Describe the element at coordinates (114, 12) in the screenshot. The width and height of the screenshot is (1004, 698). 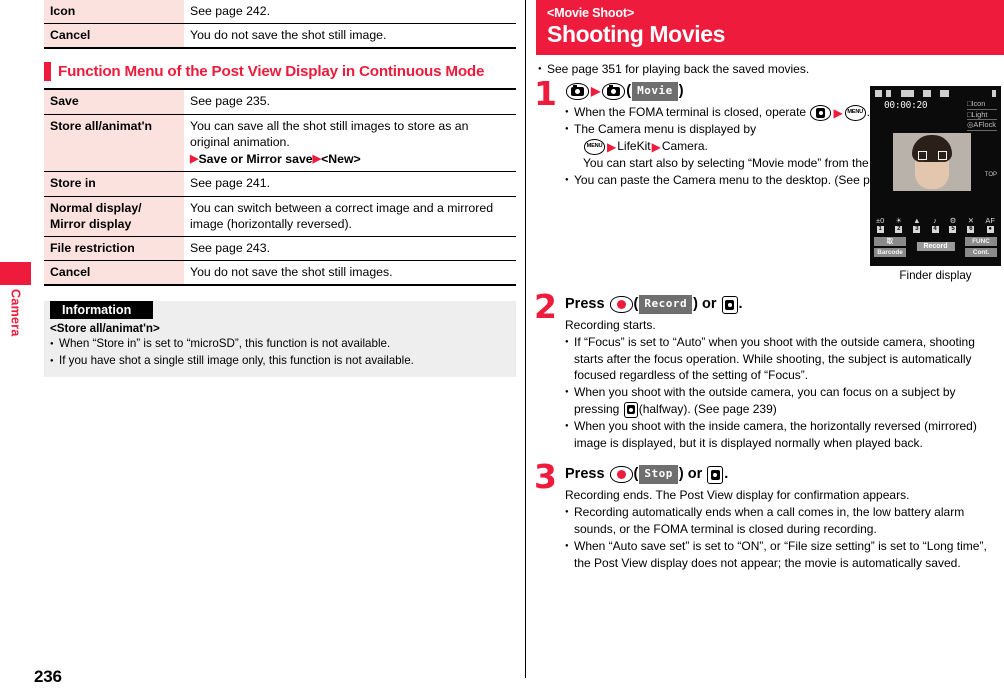
I see `table-cell-key: Icon` at that location.